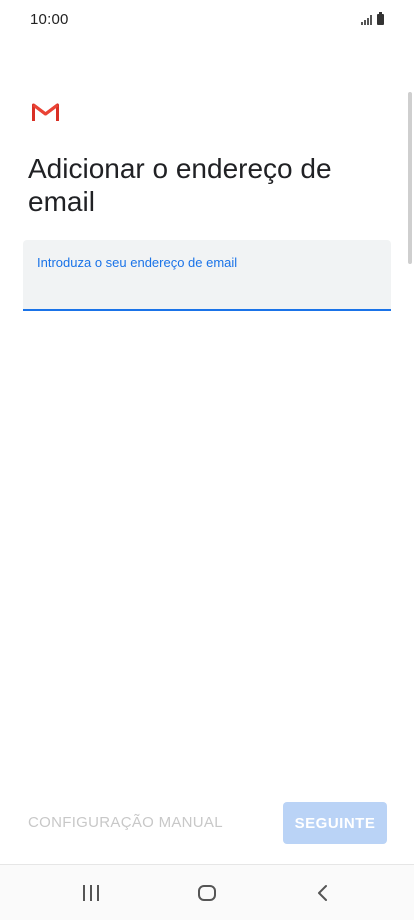  I want to click on manual-configuration-button: CONFIGURAÇÃO MANUAL, so click(125, 822).